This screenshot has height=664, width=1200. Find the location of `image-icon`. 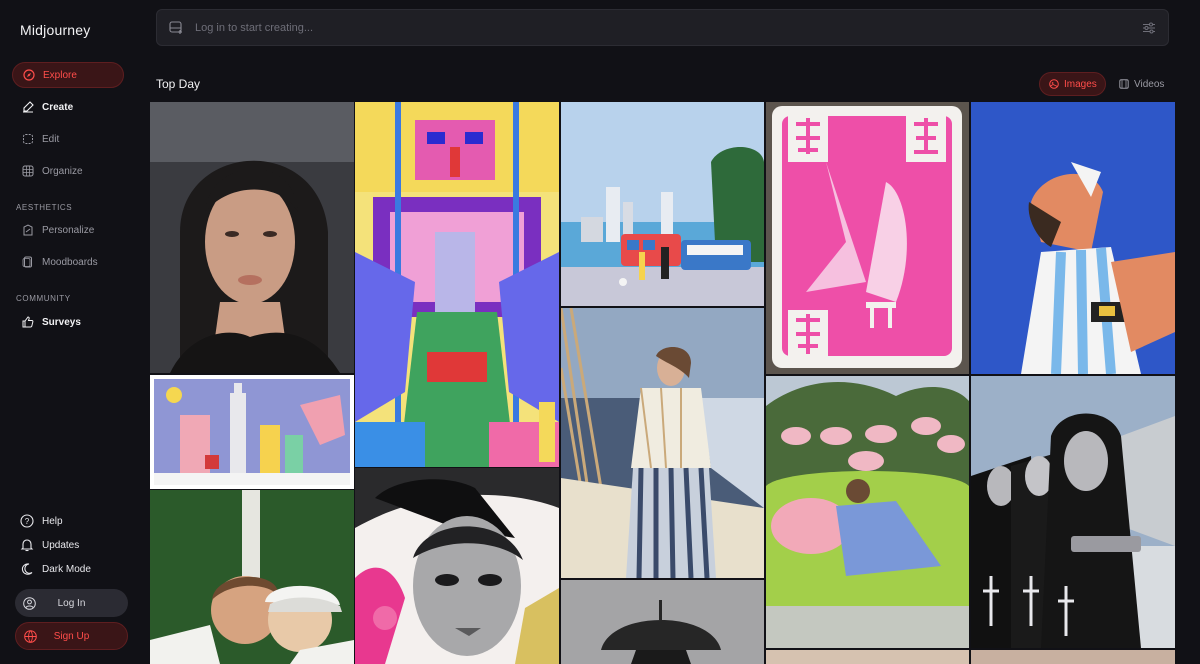

image-icon is located at coordinates (1054, 84).